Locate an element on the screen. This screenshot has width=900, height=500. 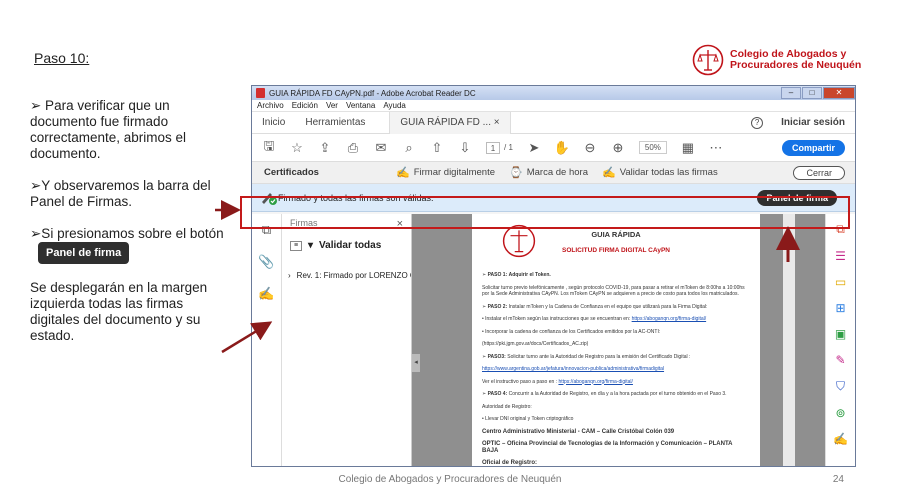
timestamp-icon: ⌚ is located at coordinates (516, 173).